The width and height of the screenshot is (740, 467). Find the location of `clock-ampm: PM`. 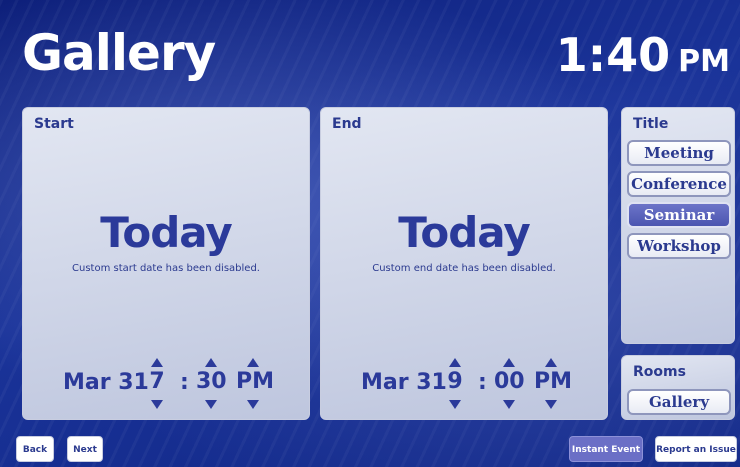

clock-ampm: PM is located at coordinates (704, 61).